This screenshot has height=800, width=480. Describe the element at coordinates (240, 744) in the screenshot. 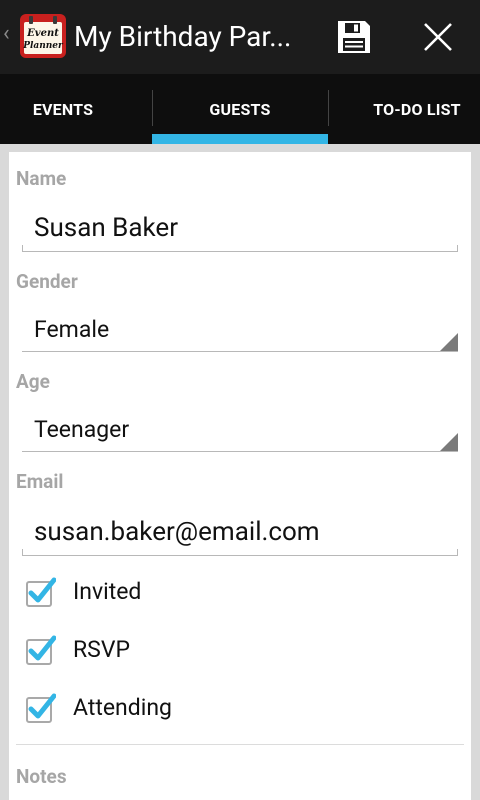

I see `section-divider` at that location.